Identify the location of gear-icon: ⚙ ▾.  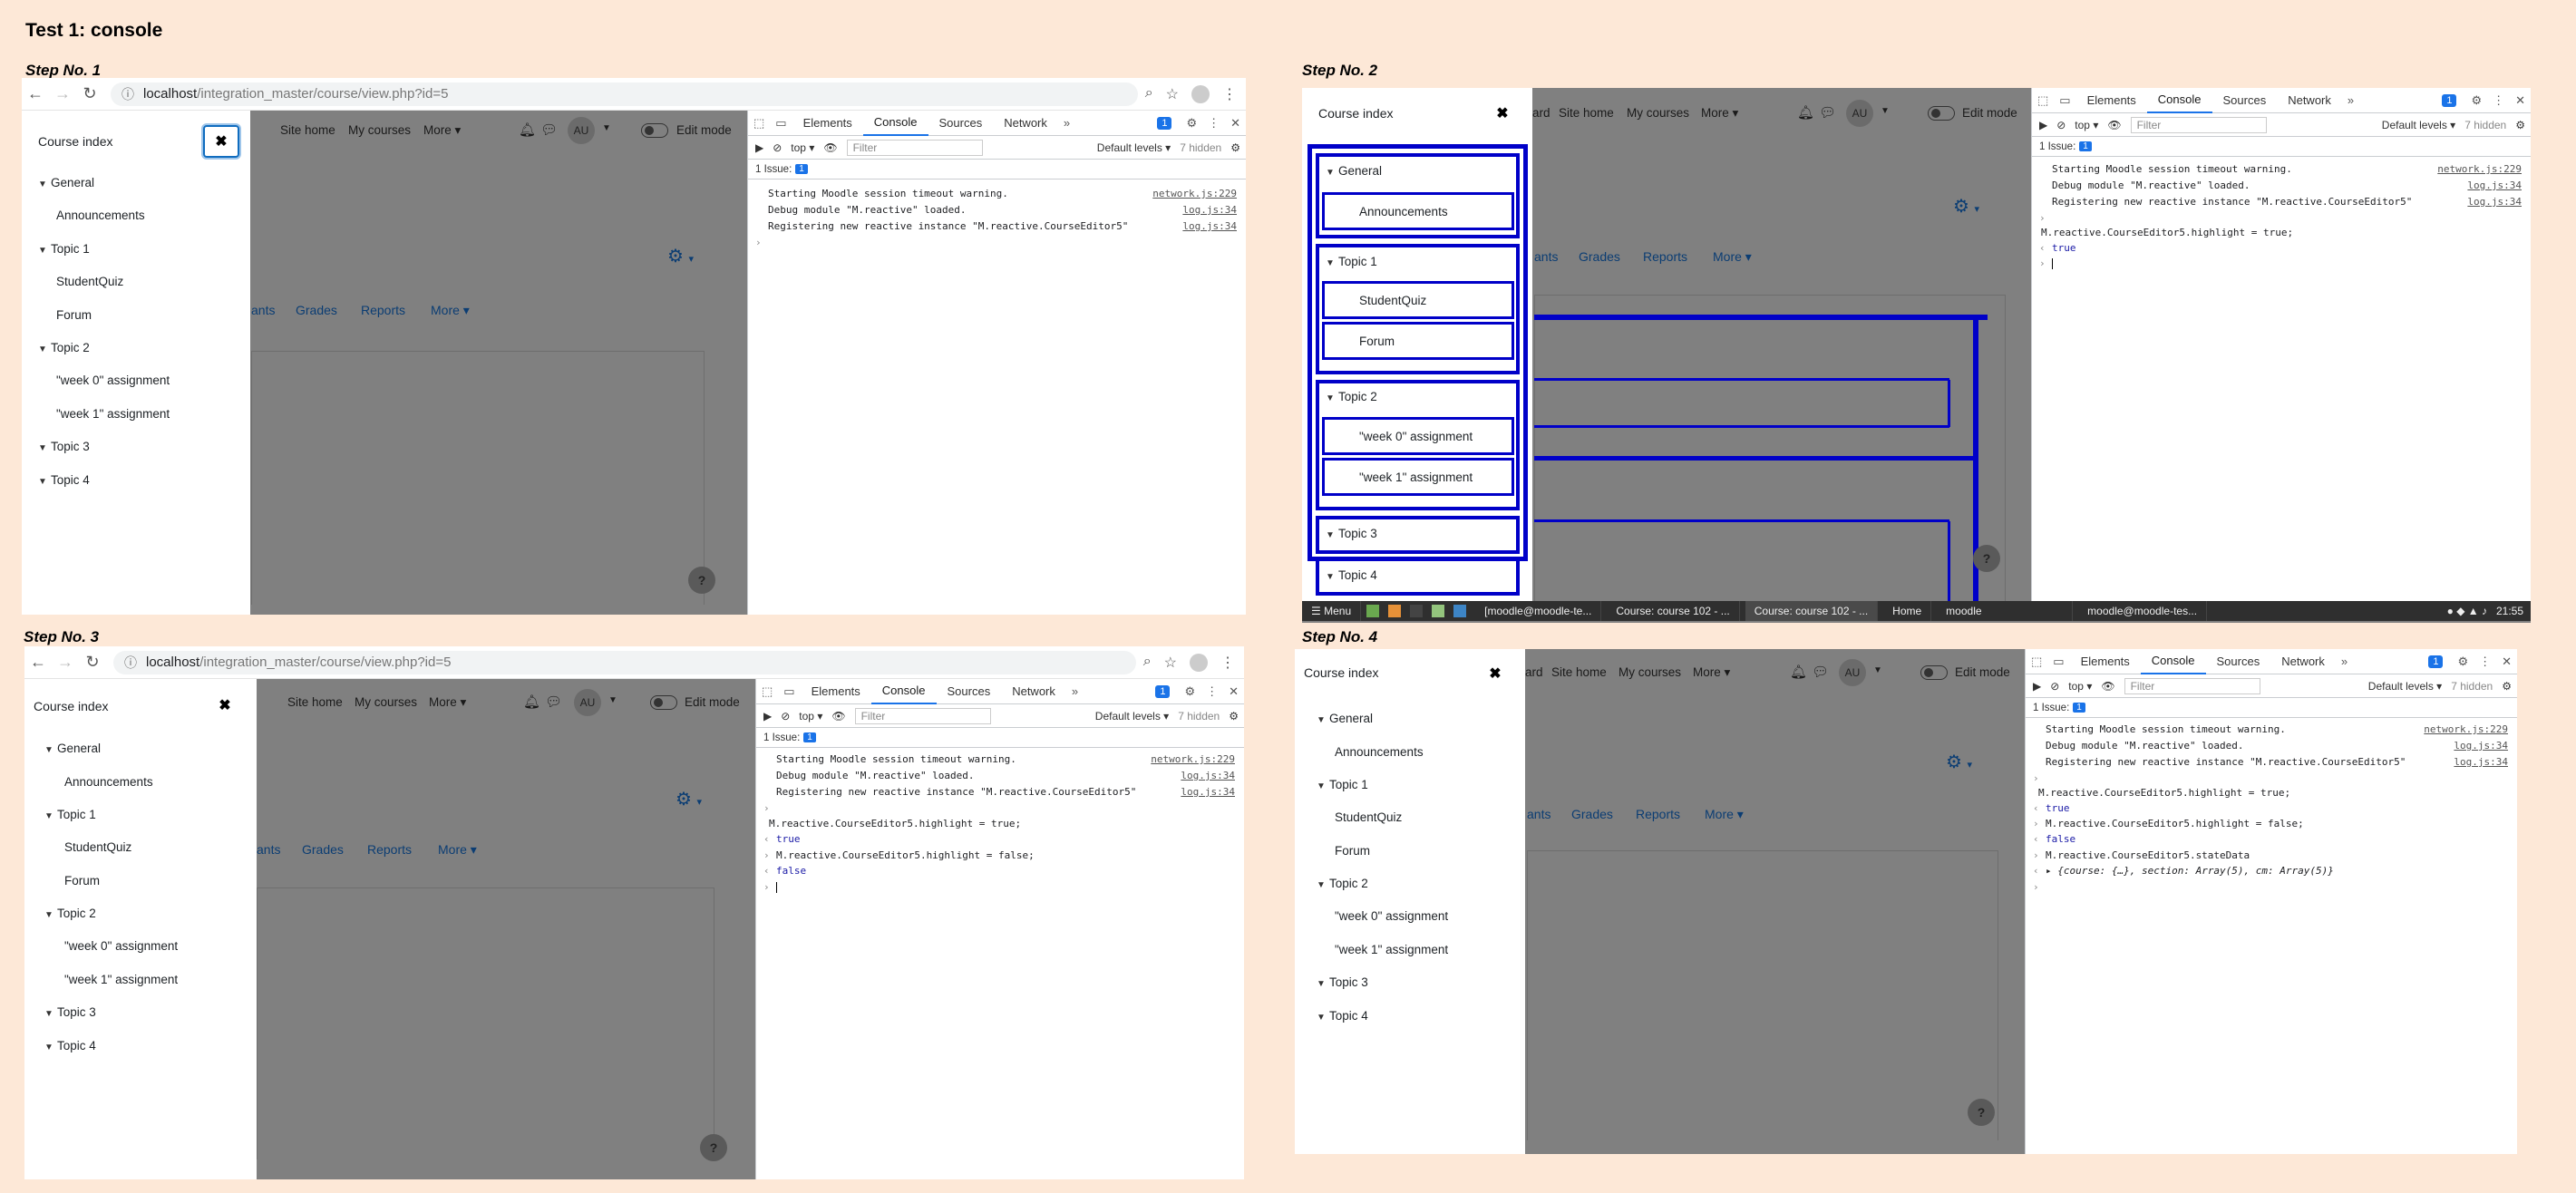
(1959, 762).